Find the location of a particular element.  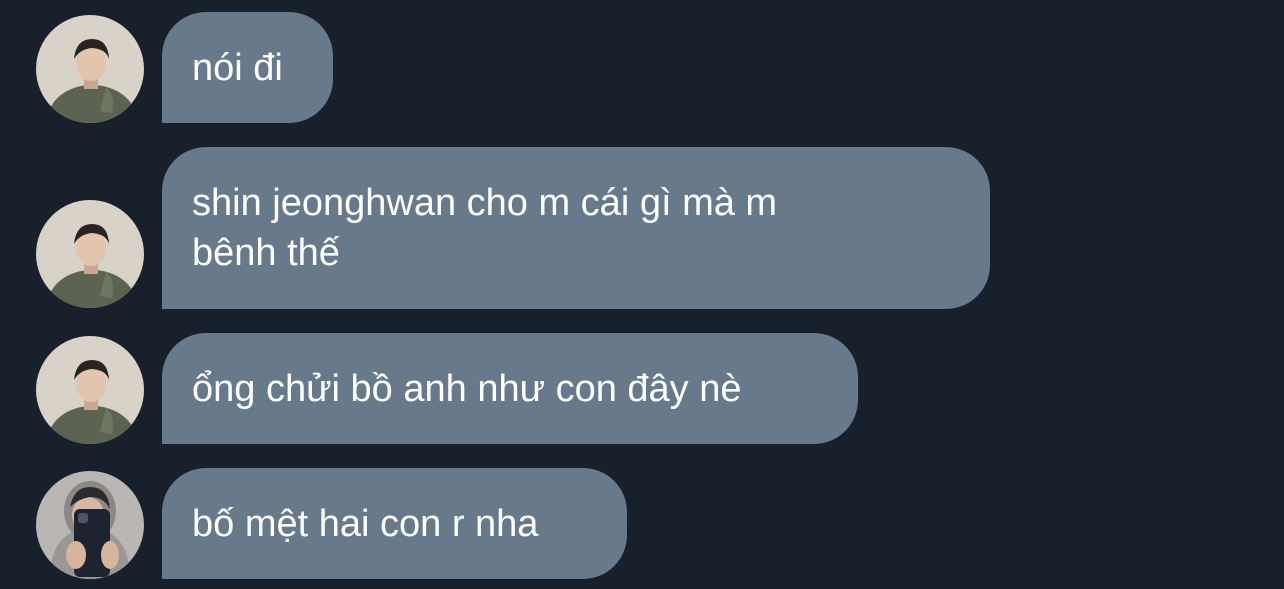

message-text: nói đi is located at coordinates (237, 67).